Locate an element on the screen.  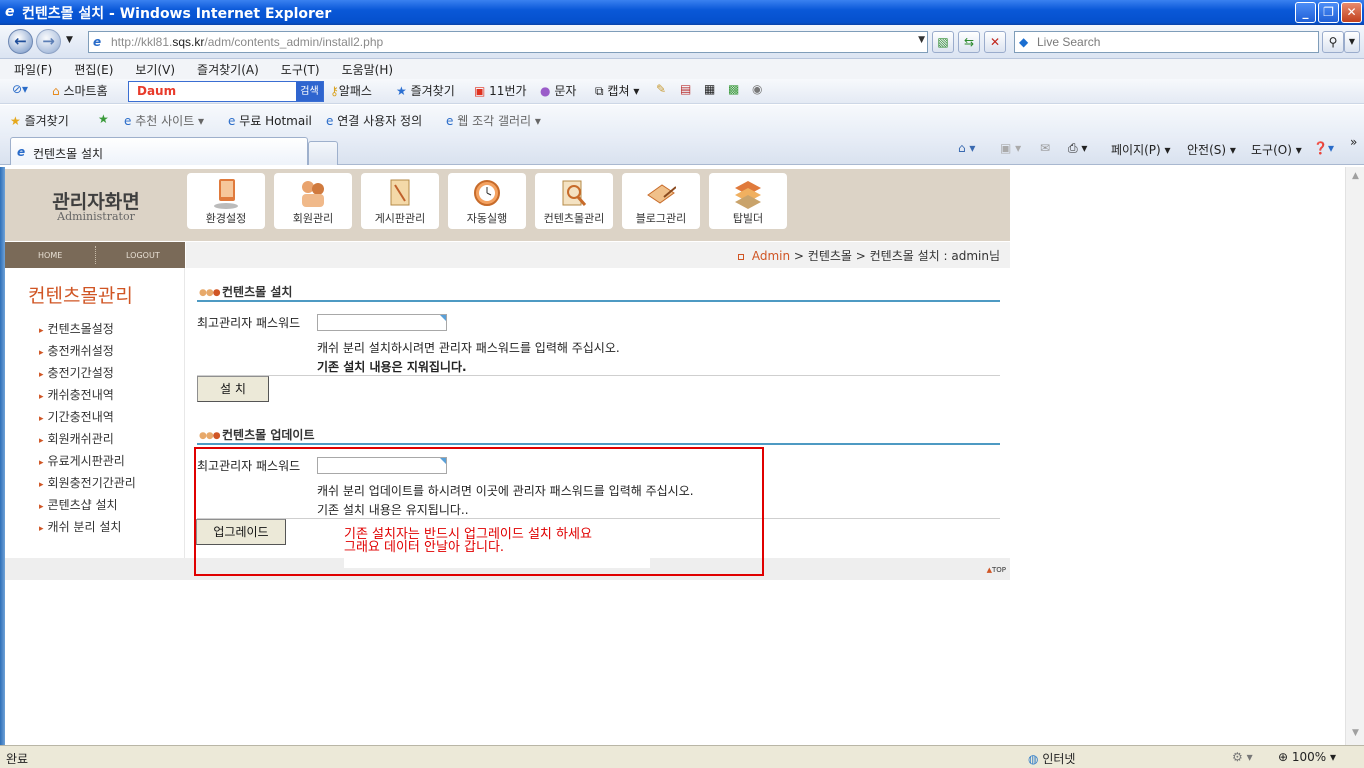
menu-auto-run: 자동실행 is located at coordinates (487, 201).